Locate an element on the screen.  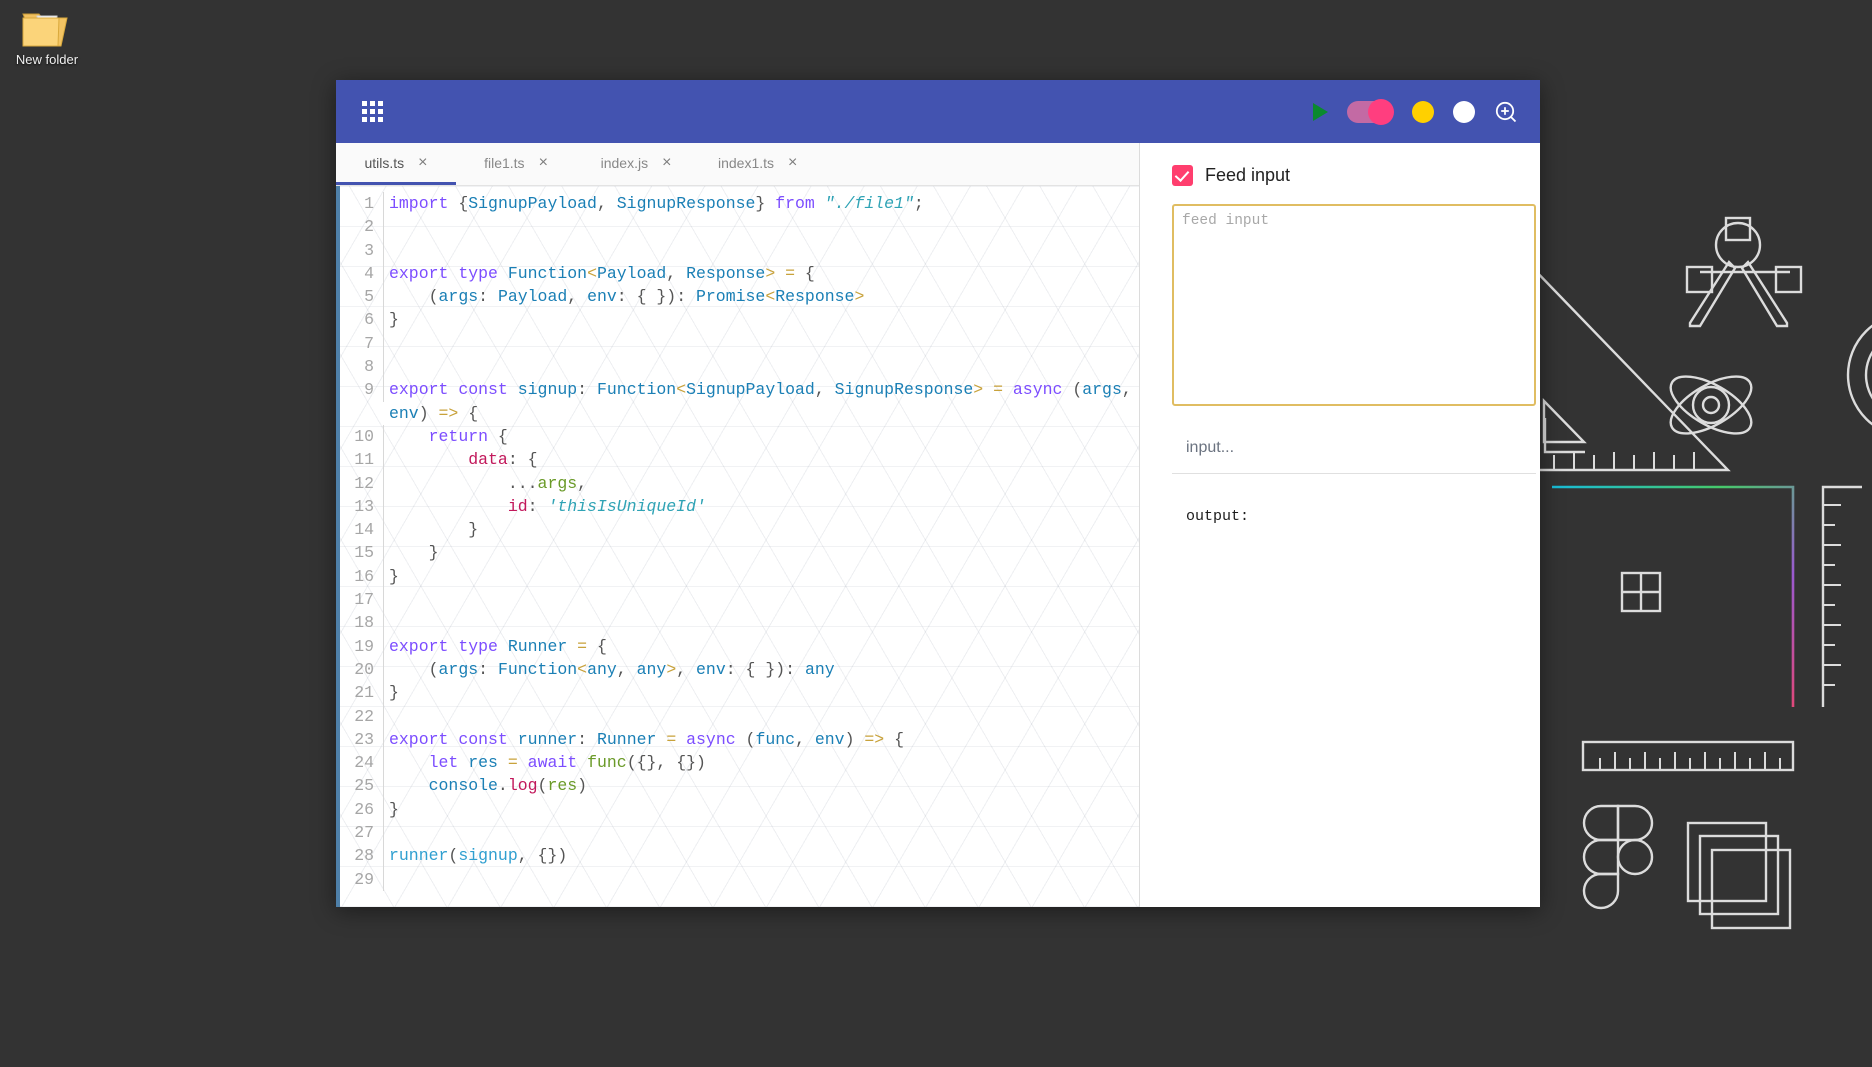
line-number: 18 is located at coordinates (362, 623).